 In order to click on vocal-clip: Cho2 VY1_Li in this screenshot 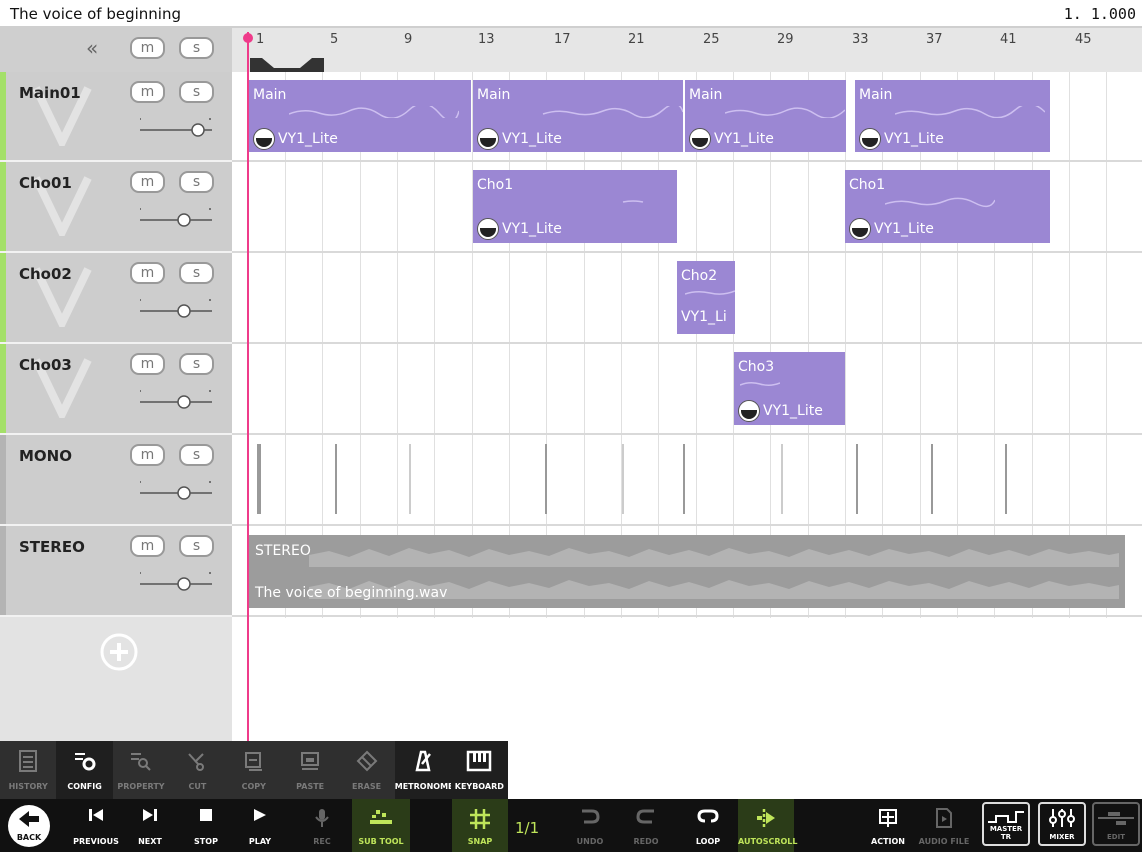, I will do `click(706, 297)`.